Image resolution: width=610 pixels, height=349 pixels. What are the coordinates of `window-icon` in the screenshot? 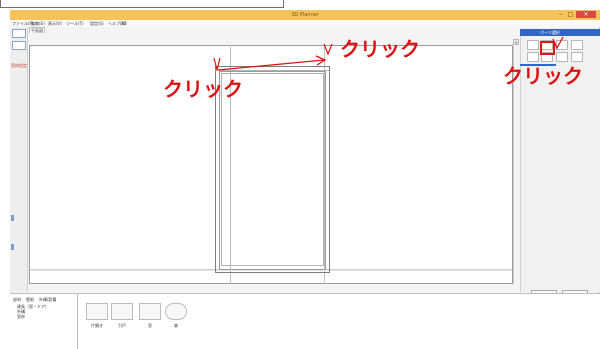 It's located at (150, 311).